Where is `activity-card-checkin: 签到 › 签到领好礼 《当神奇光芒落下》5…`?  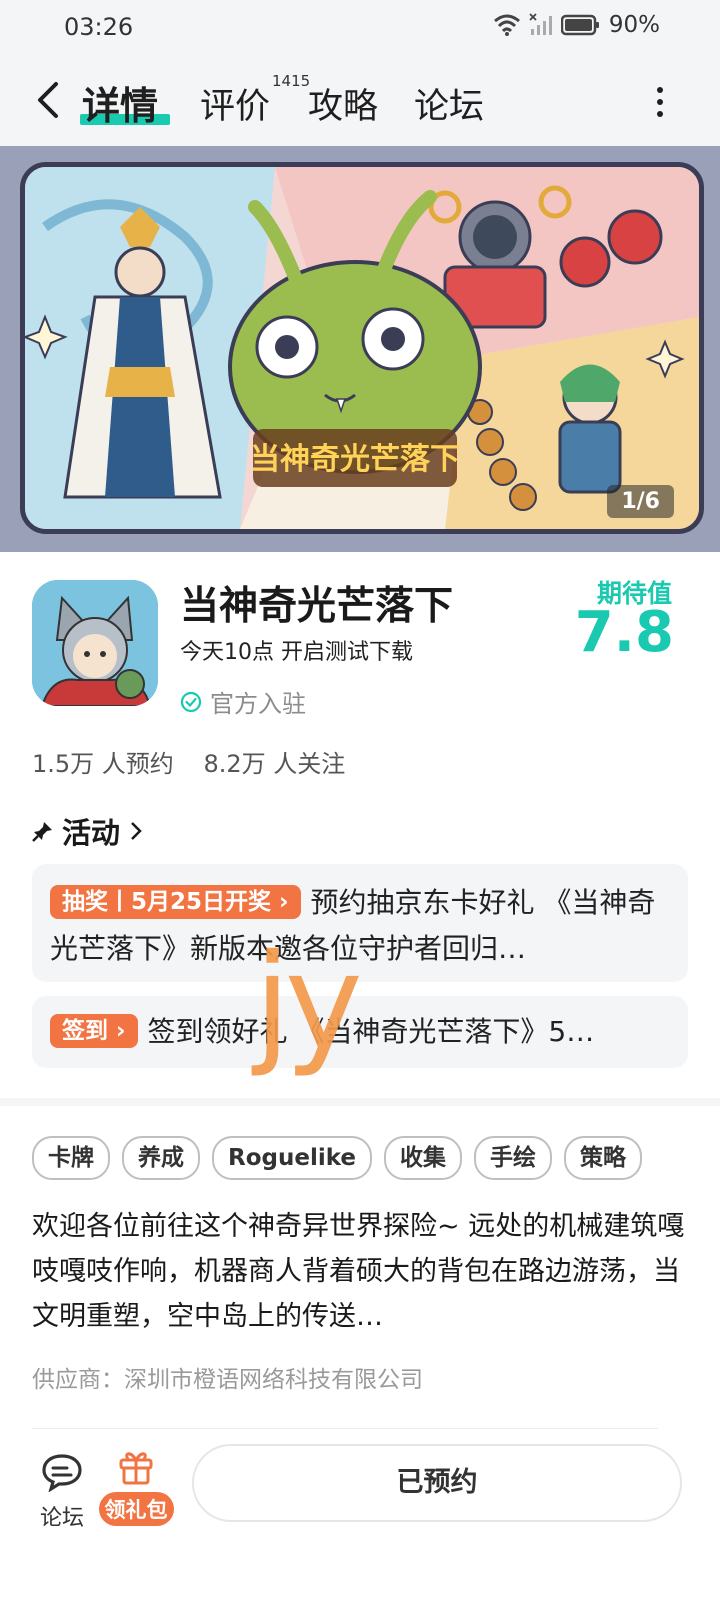
activity-card-checkin: 签到 › 签到领好礼 《当神奇光芒落下》5… is located at coordinates (360, 1032).